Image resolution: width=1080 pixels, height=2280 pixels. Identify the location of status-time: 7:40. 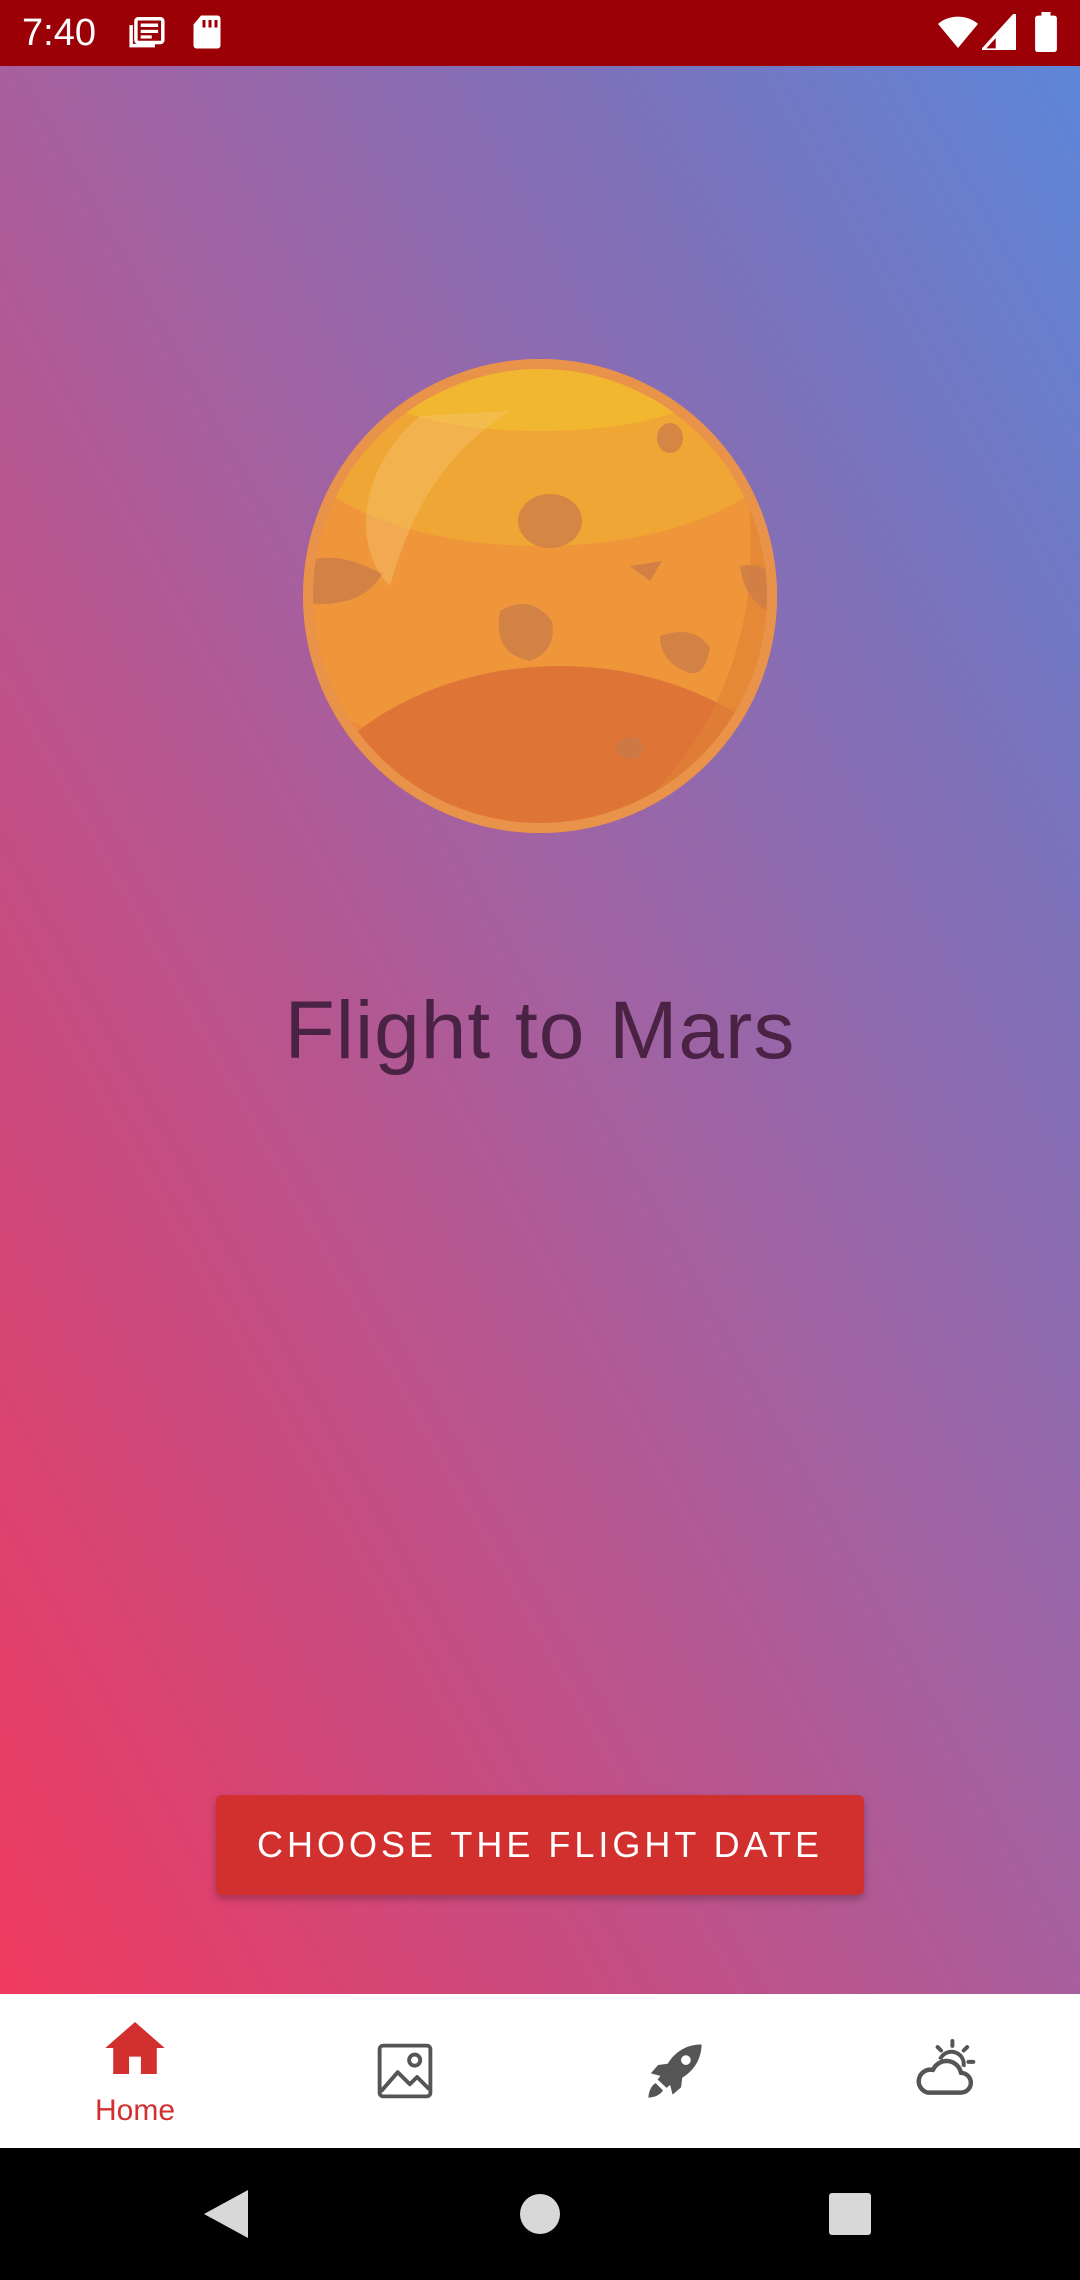
(59, 33).